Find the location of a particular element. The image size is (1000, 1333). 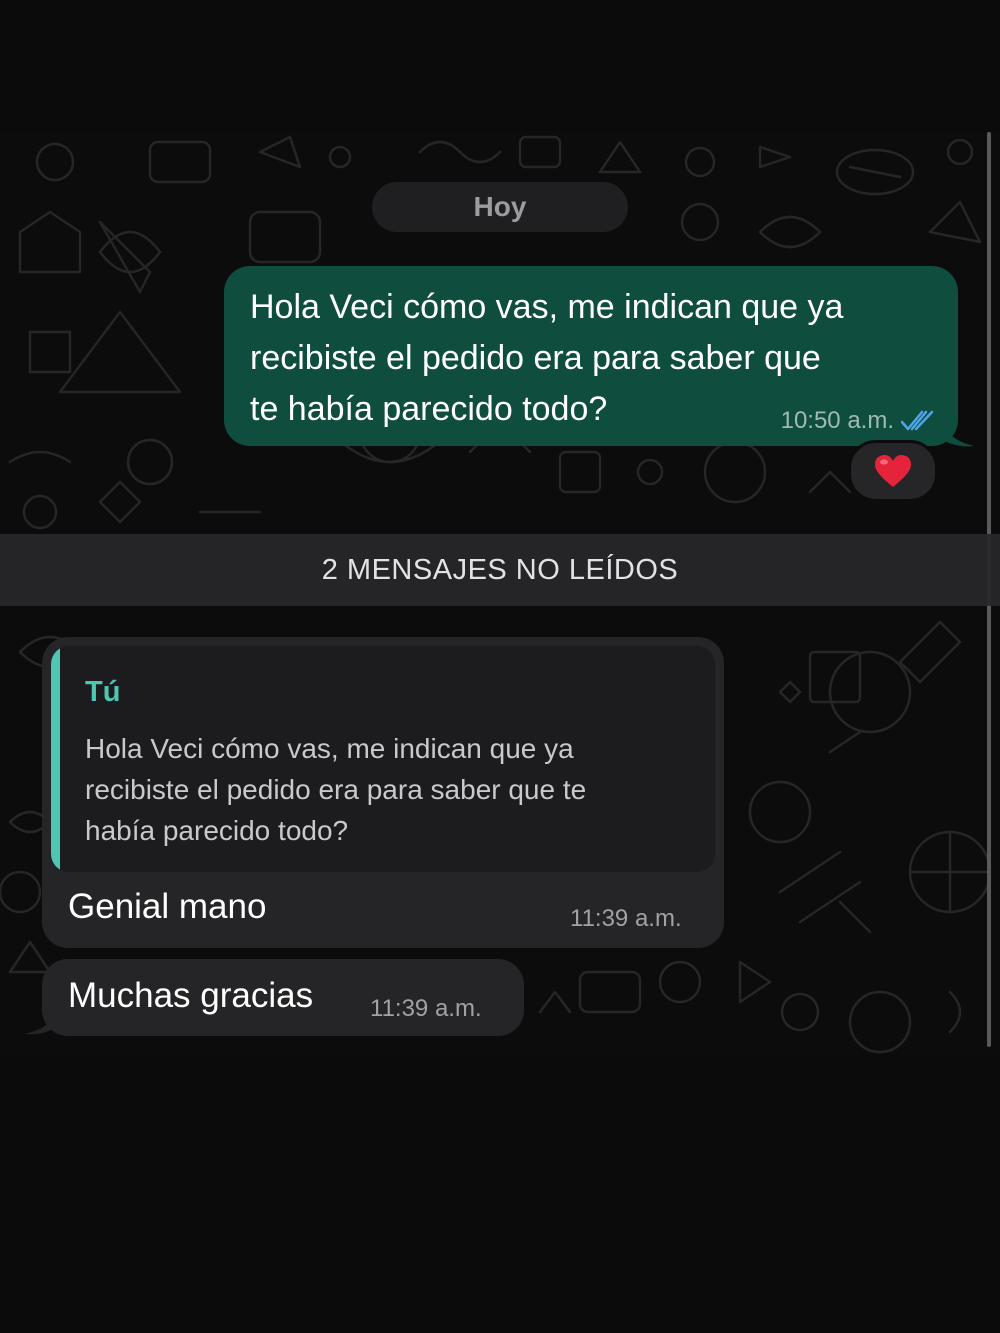

date-separator: Hoy is located at coordinates (500, 207).